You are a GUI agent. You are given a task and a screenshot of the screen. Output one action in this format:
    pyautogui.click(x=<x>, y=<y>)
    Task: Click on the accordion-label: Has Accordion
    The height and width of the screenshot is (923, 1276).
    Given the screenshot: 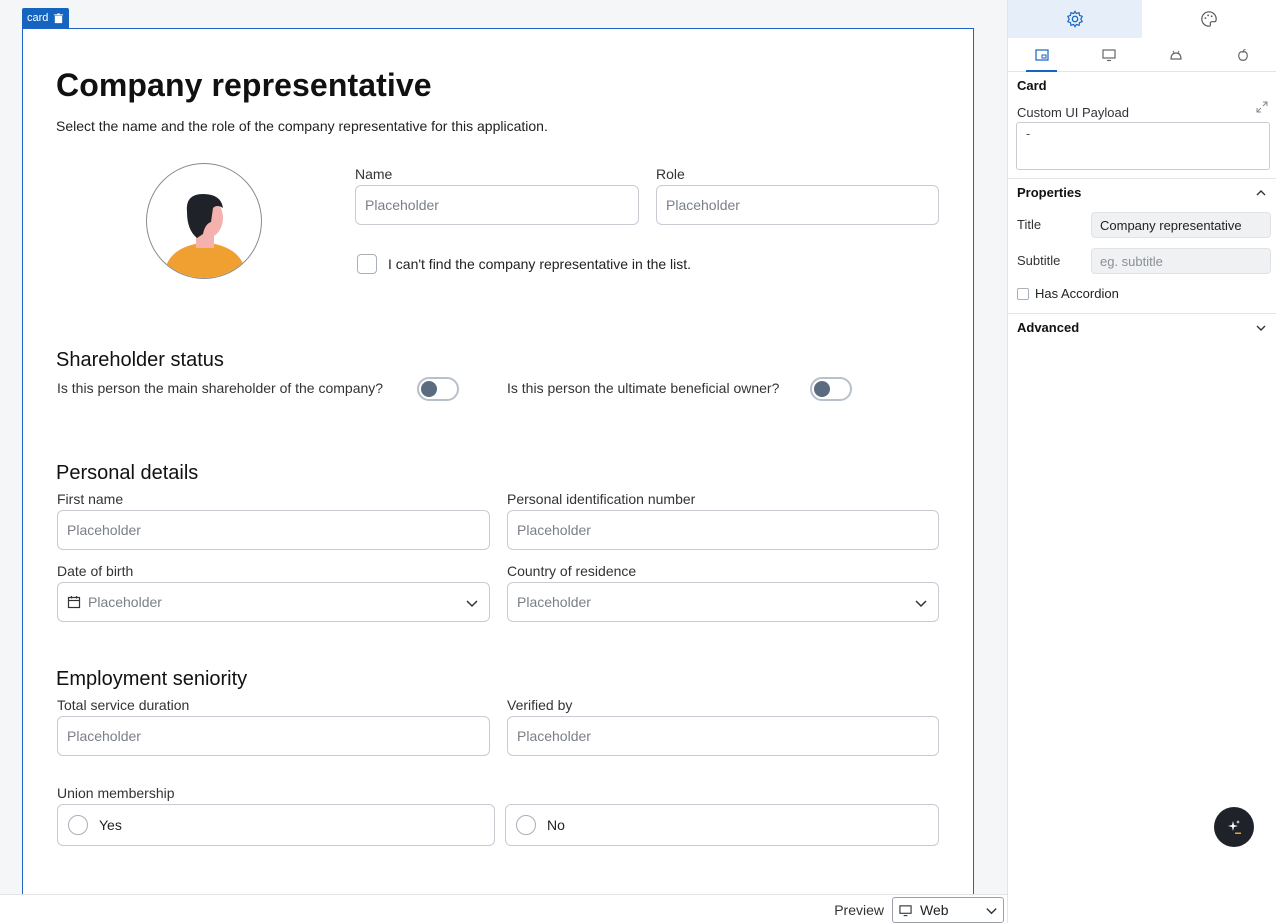 What is the action you would take?
    pyautogui.click(x=1077, y=293)
    